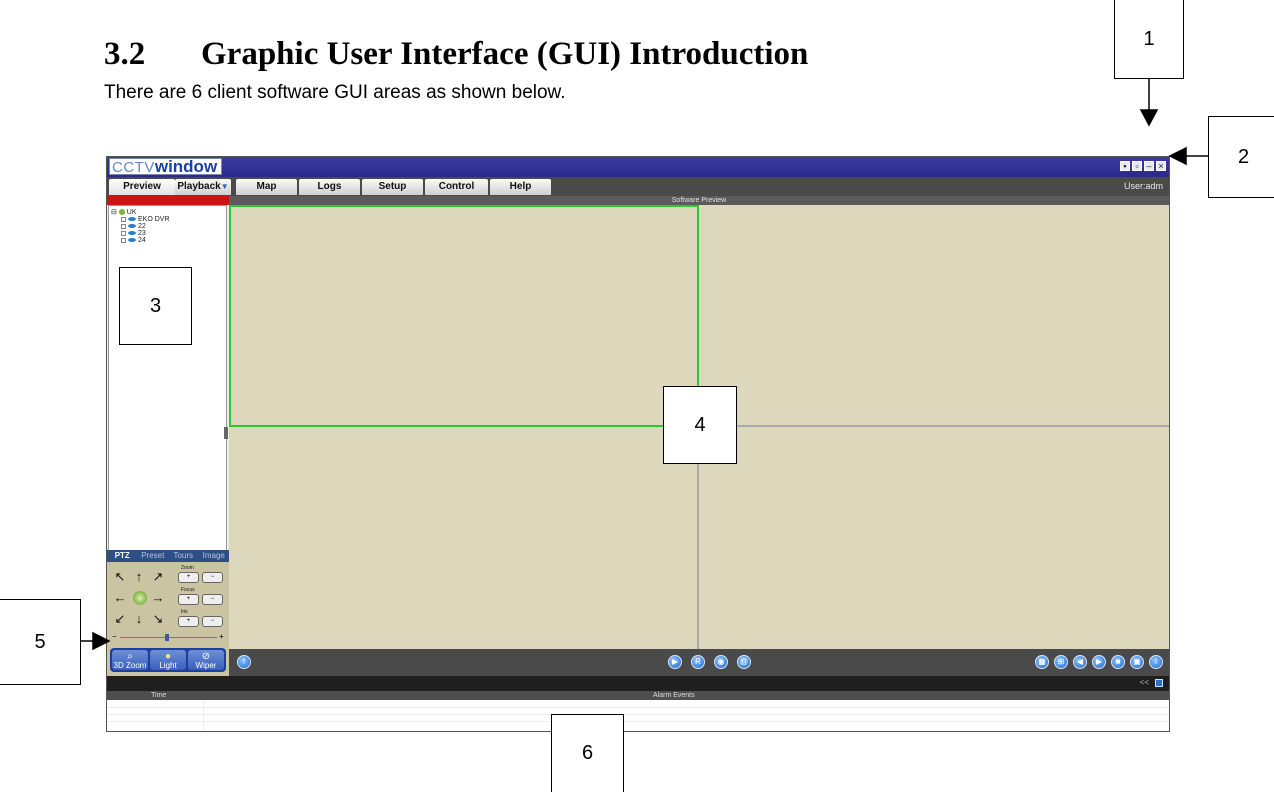  What do you see at coordinates (1149, 118) in the screenshot?
I see `arrow-1-head` at bounding box center [1149, 118].